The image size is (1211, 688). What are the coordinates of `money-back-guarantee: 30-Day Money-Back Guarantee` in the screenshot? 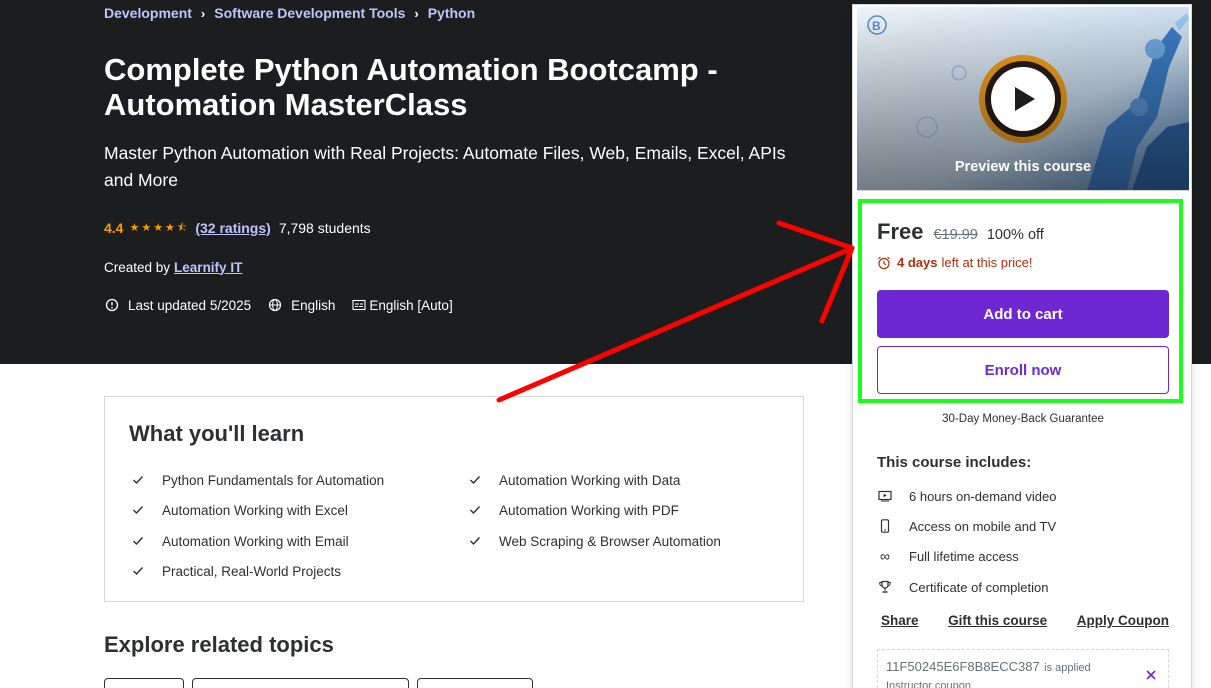 It's located at (1023, 419).